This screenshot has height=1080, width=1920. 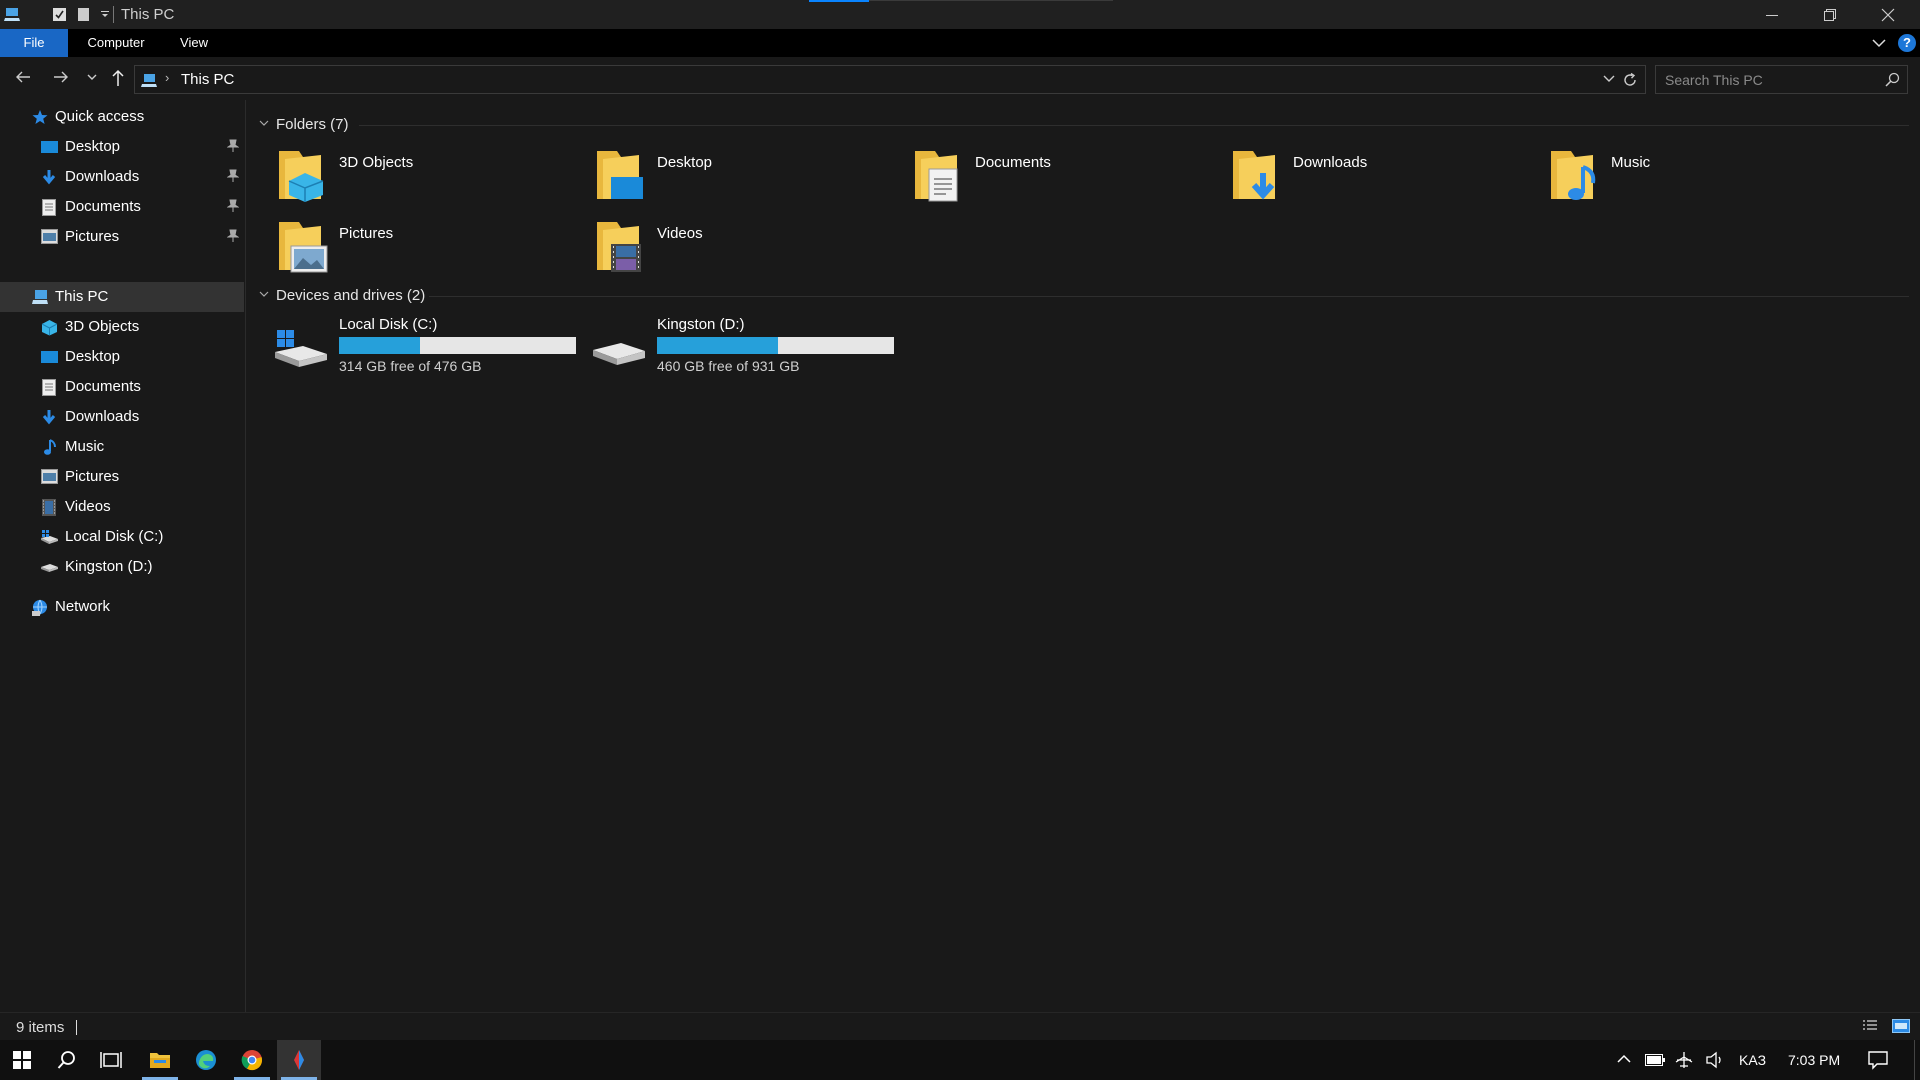 I want to click on battery-icon, so click(x=1655, y=1060).